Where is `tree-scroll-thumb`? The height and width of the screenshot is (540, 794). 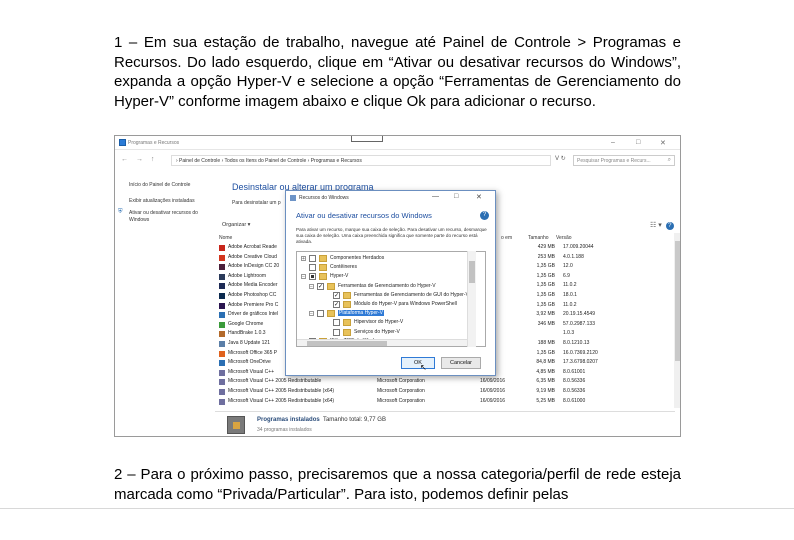
tree-scroll-thumb is located at coordinates (472, 272).